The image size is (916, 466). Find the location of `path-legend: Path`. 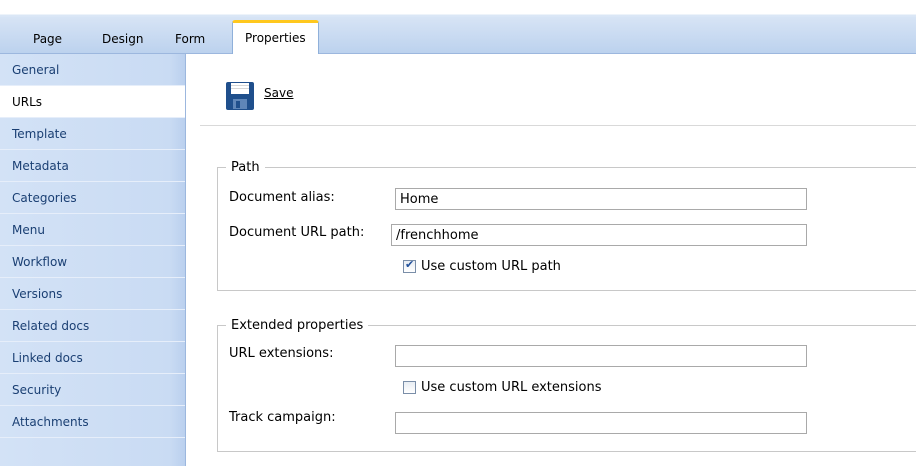

path-legend: Path is located at coordinates (245, 167).